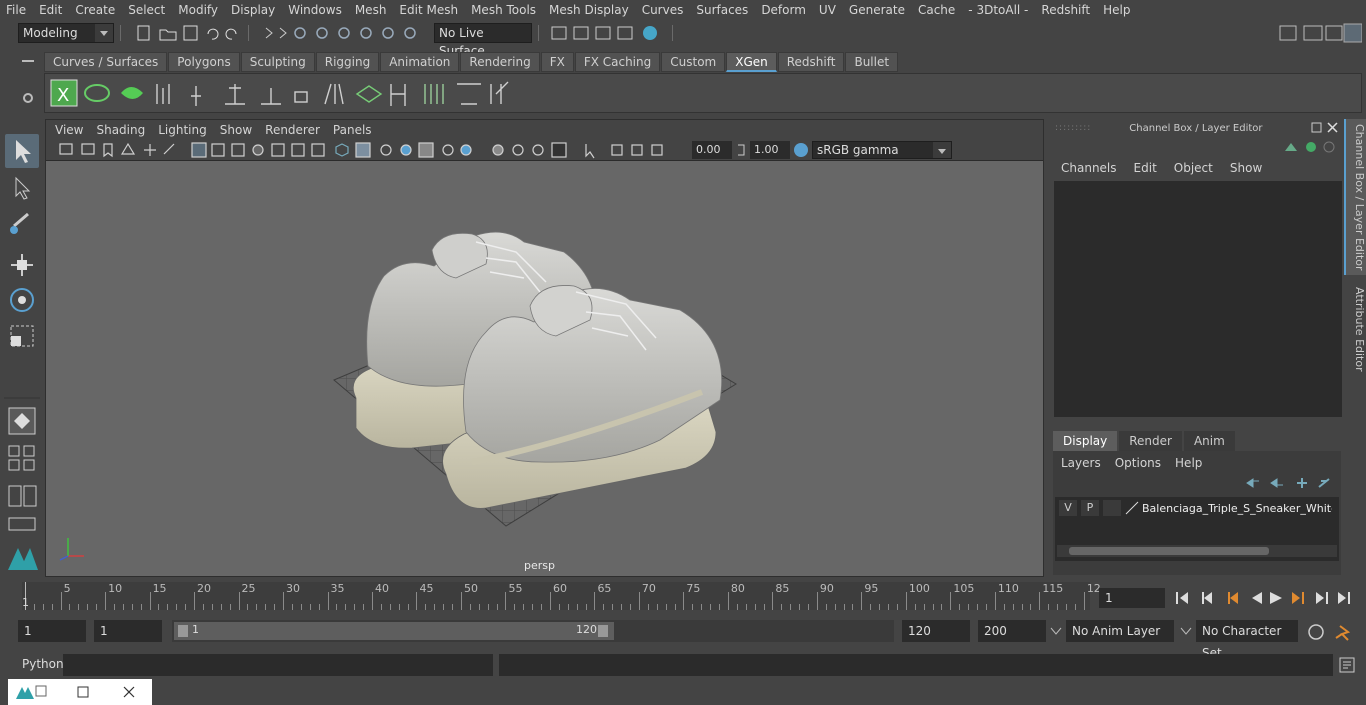 The width and height of the screenshot is (1366, 705). Describe the element at coordinates (428, 10) in the screenshot. I see `menu-edit-mesh: Edit Mesh` at that location.